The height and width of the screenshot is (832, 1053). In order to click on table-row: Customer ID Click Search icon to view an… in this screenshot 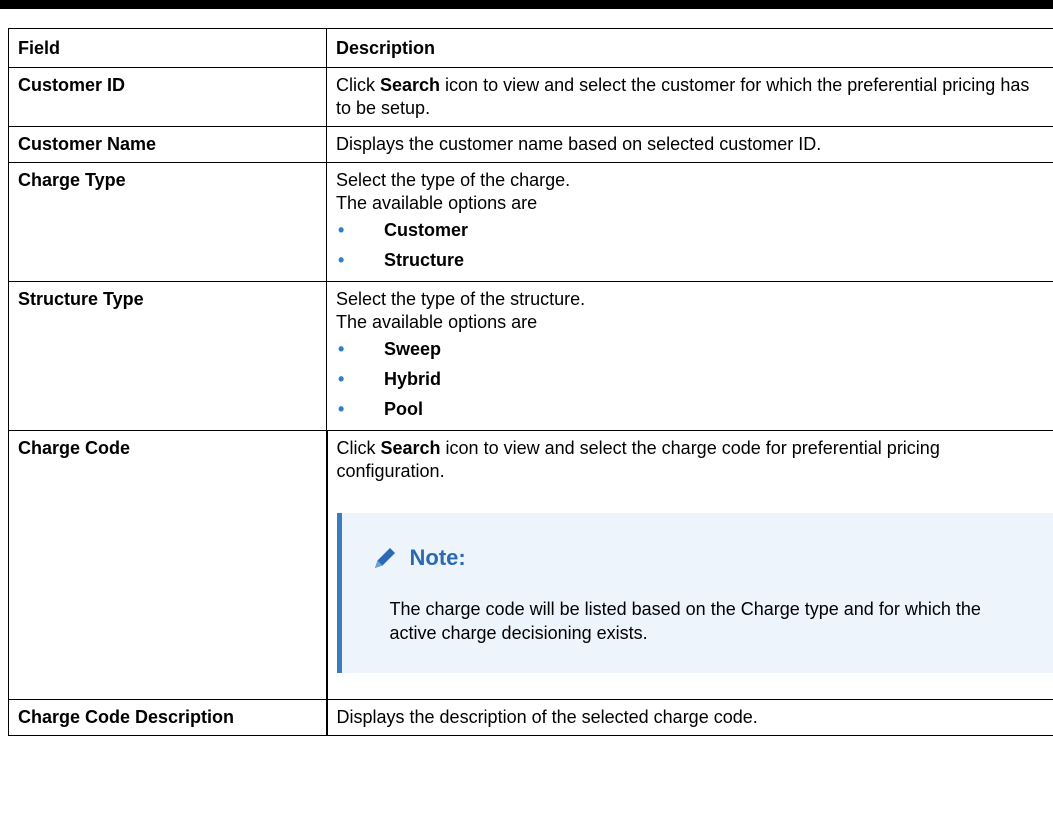, I will do `click(530, 97)`.